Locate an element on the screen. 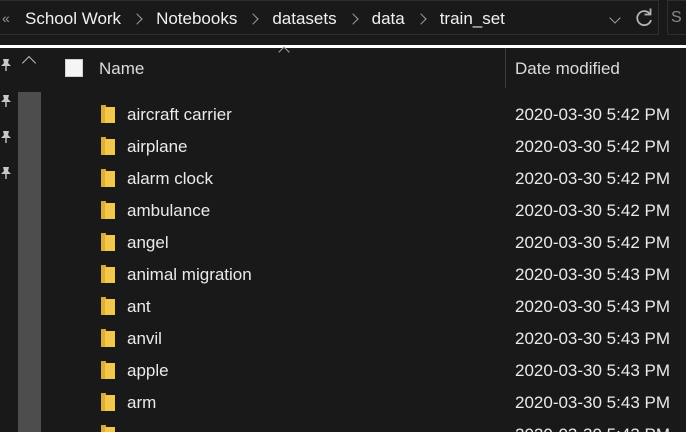 The width and height of the screenshot is (686, 432). item-name: airplane is located at coordinates (157, 146).